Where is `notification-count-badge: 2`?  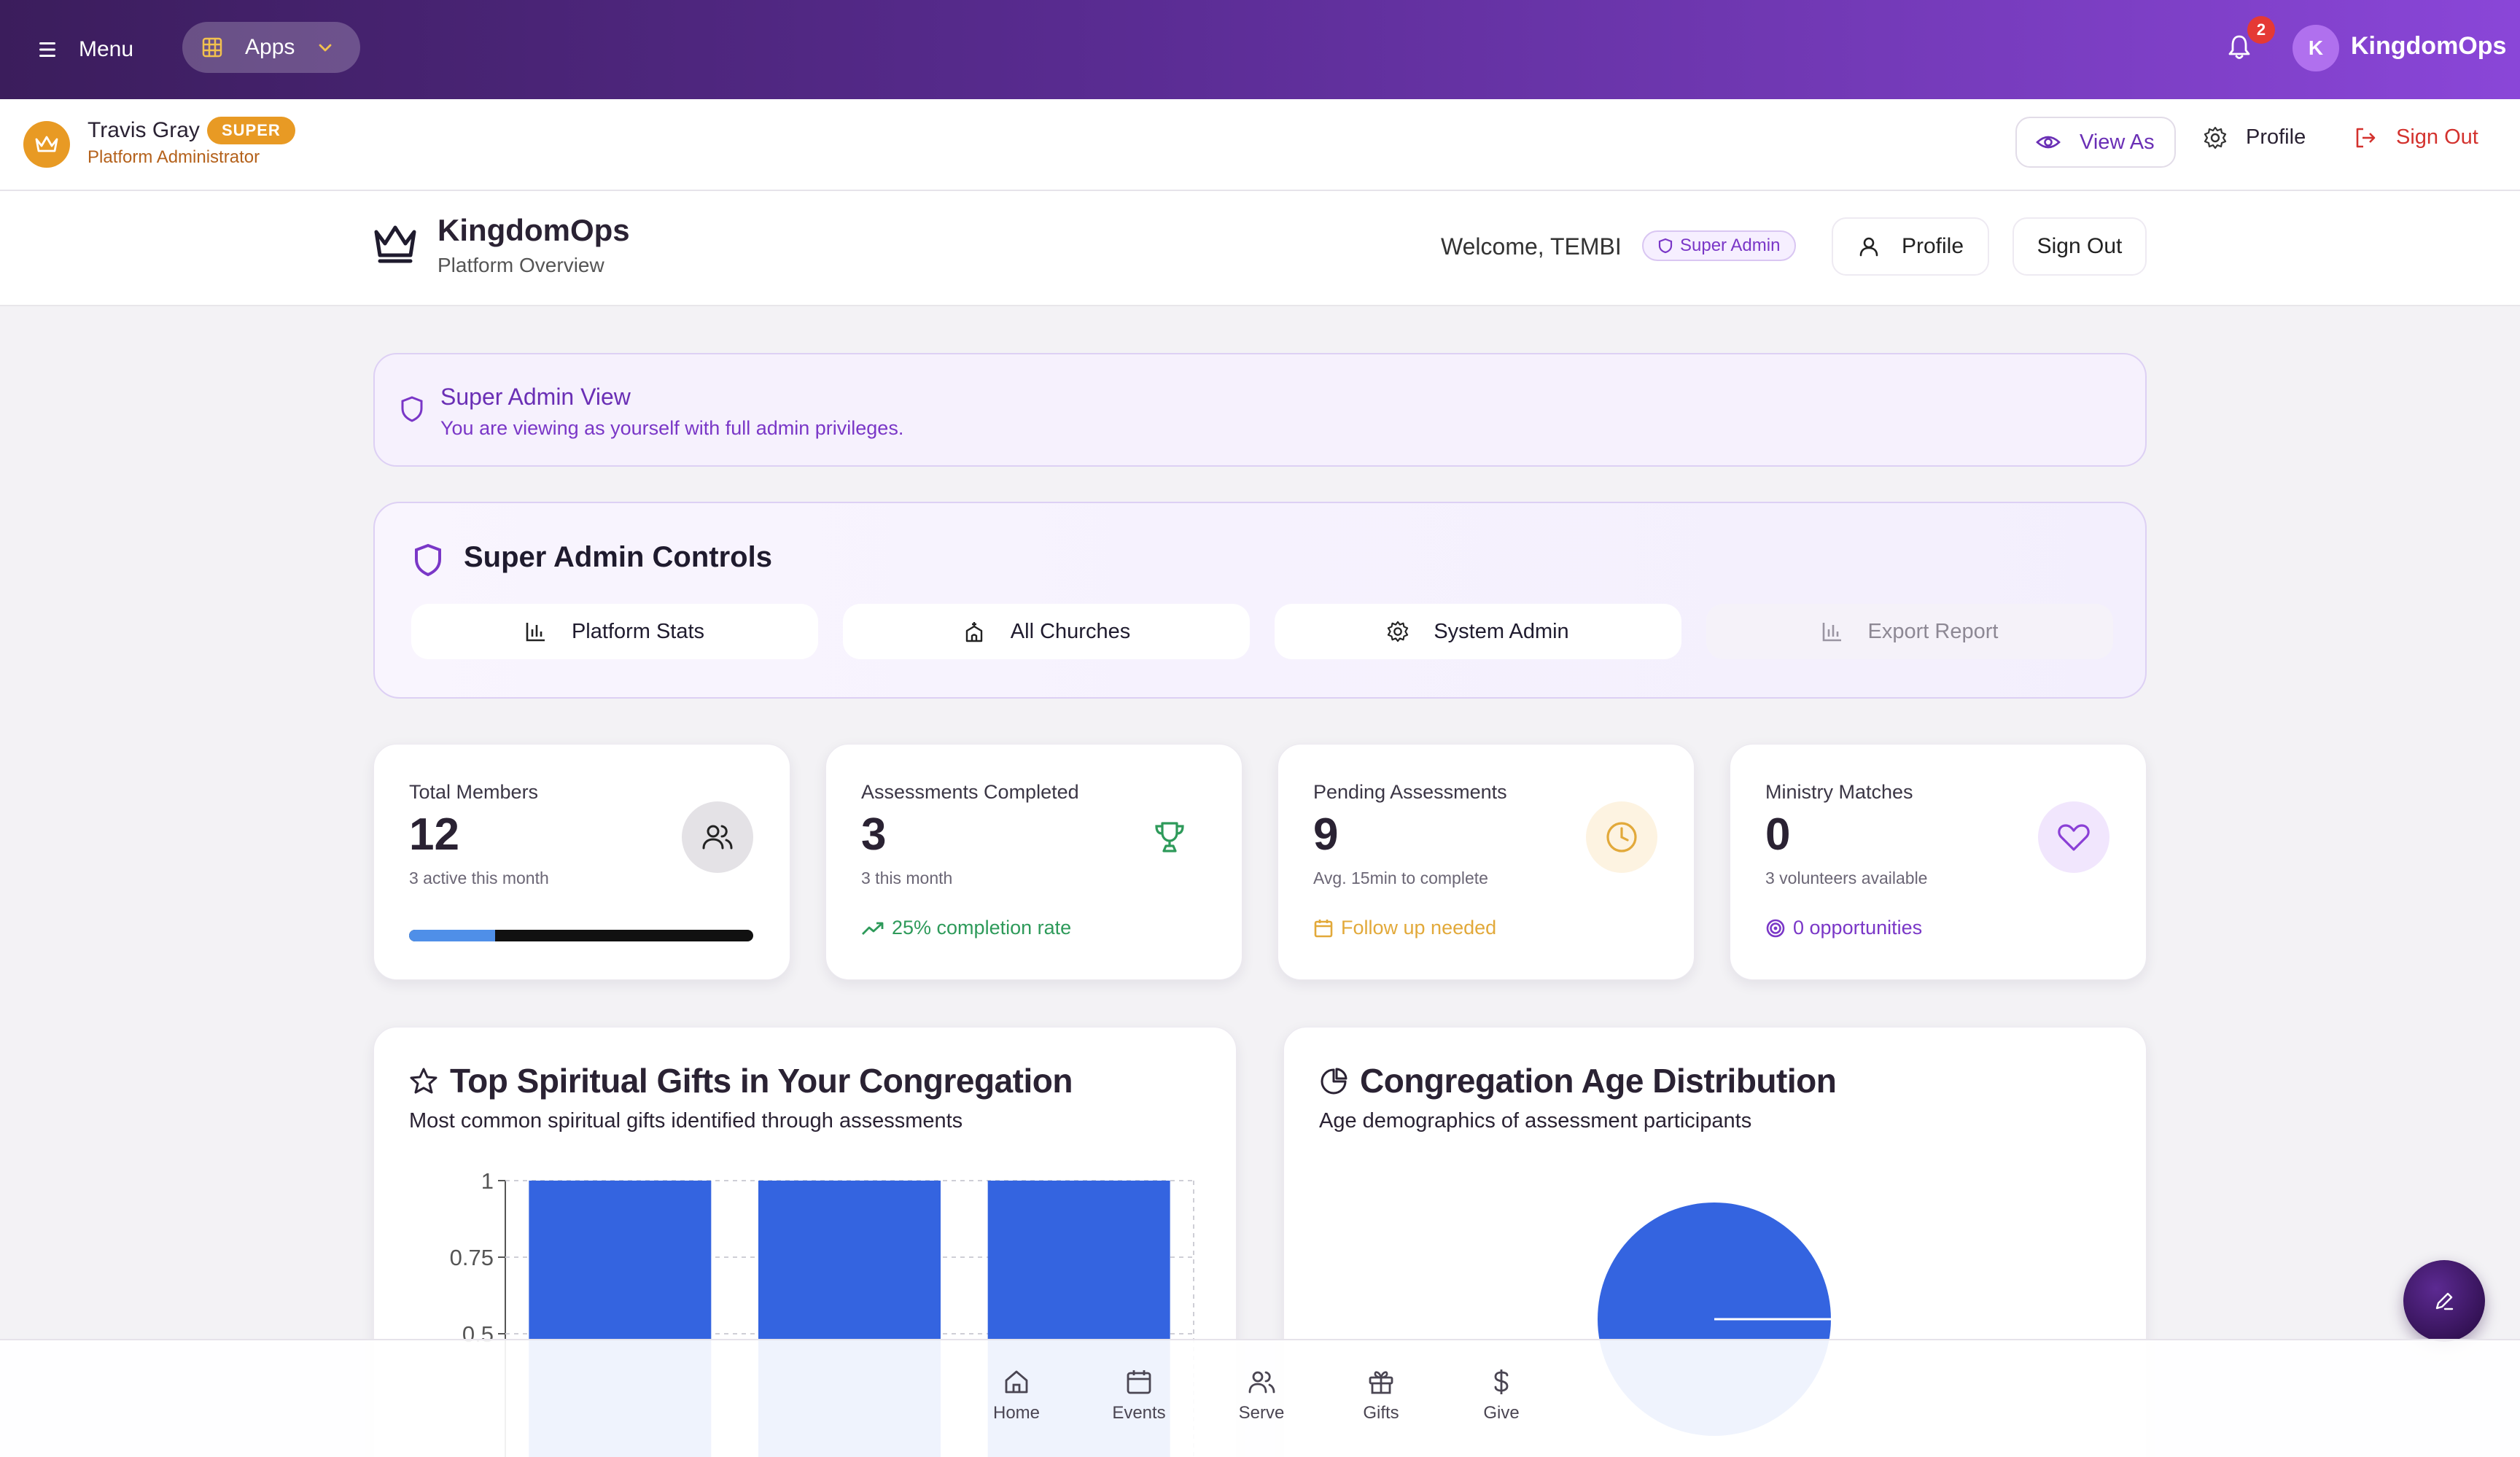 notification-count-badge: 2 is located at coordinates (2261, 30).